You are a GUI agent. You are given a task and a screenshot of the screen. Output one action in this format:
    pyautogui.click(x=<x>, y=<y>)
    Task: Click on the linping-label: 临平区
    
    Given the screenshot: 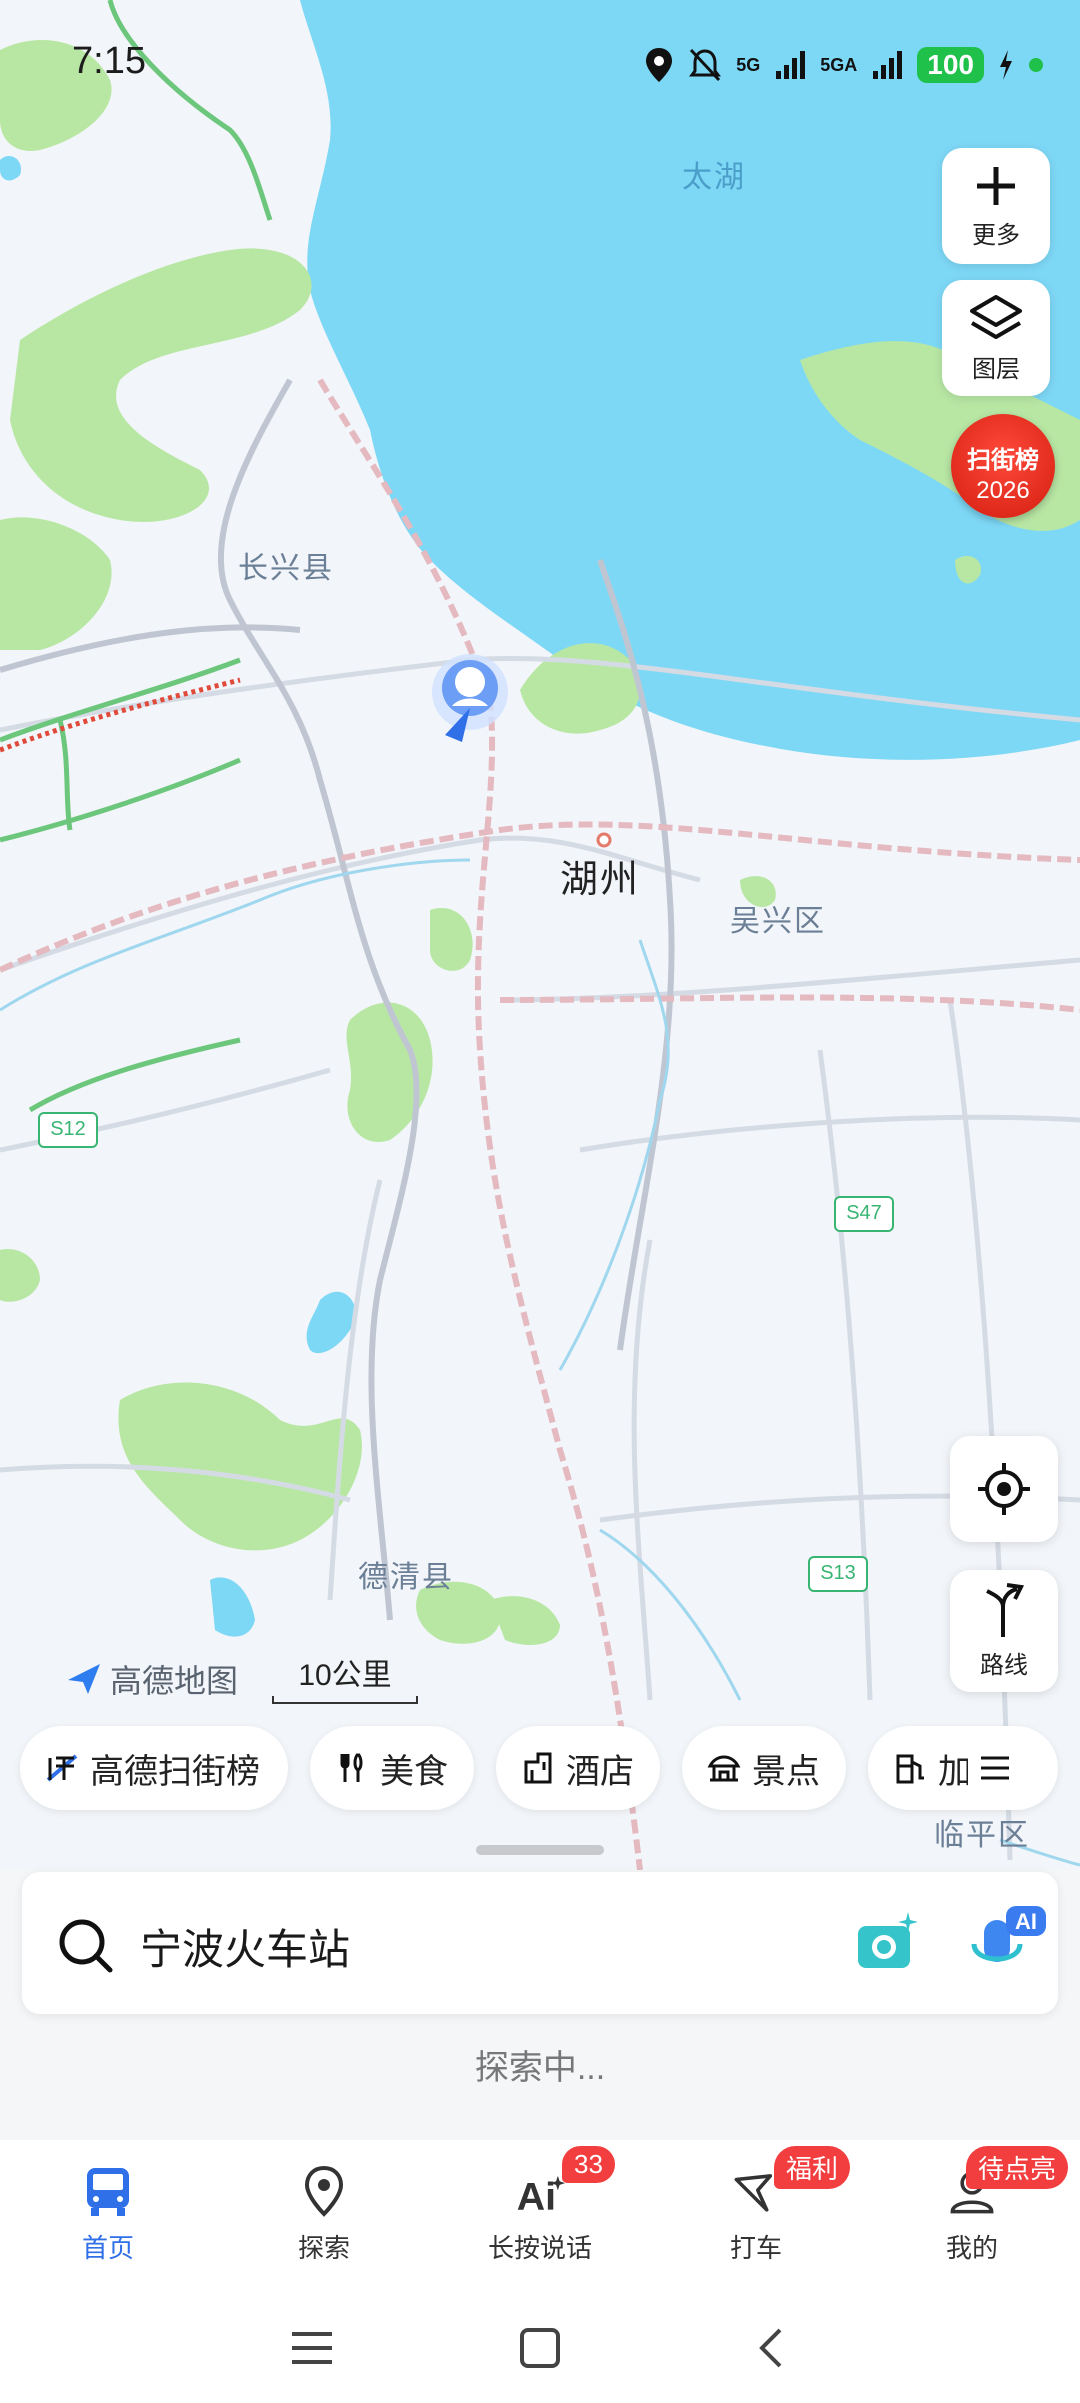 What is the action you would take?
    pyautogui.click(x=982, y=1835)
    